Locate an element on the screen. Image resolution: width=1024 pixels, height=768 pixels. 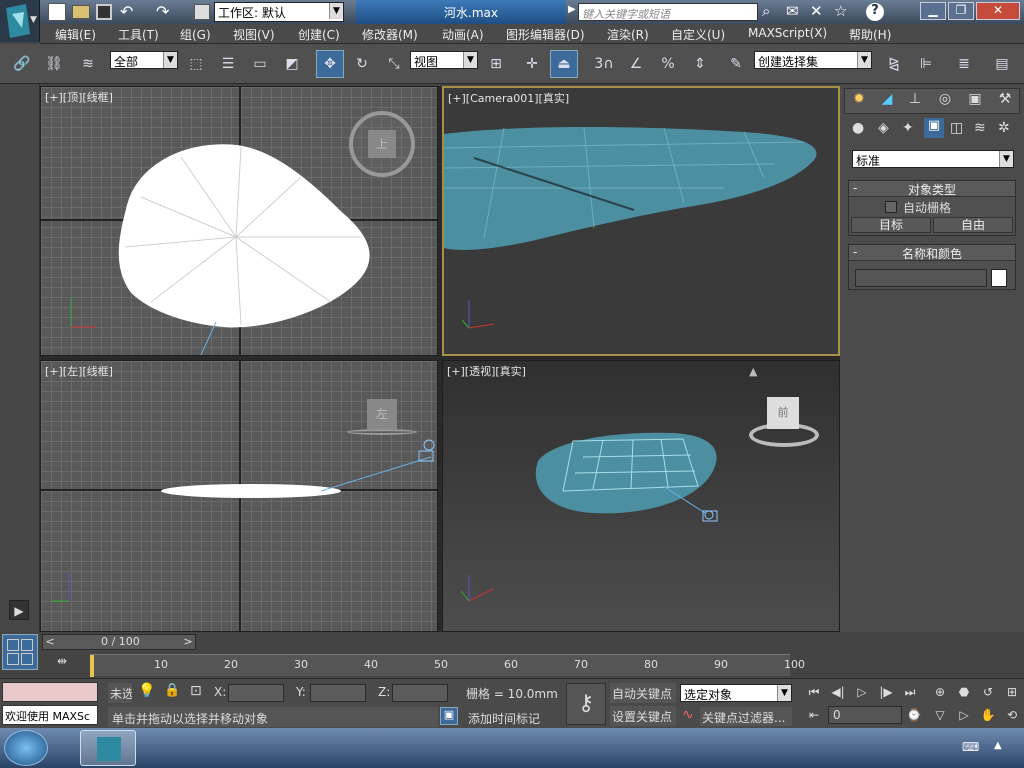
play-icon: ▷ is located at coordinates (862, 692).